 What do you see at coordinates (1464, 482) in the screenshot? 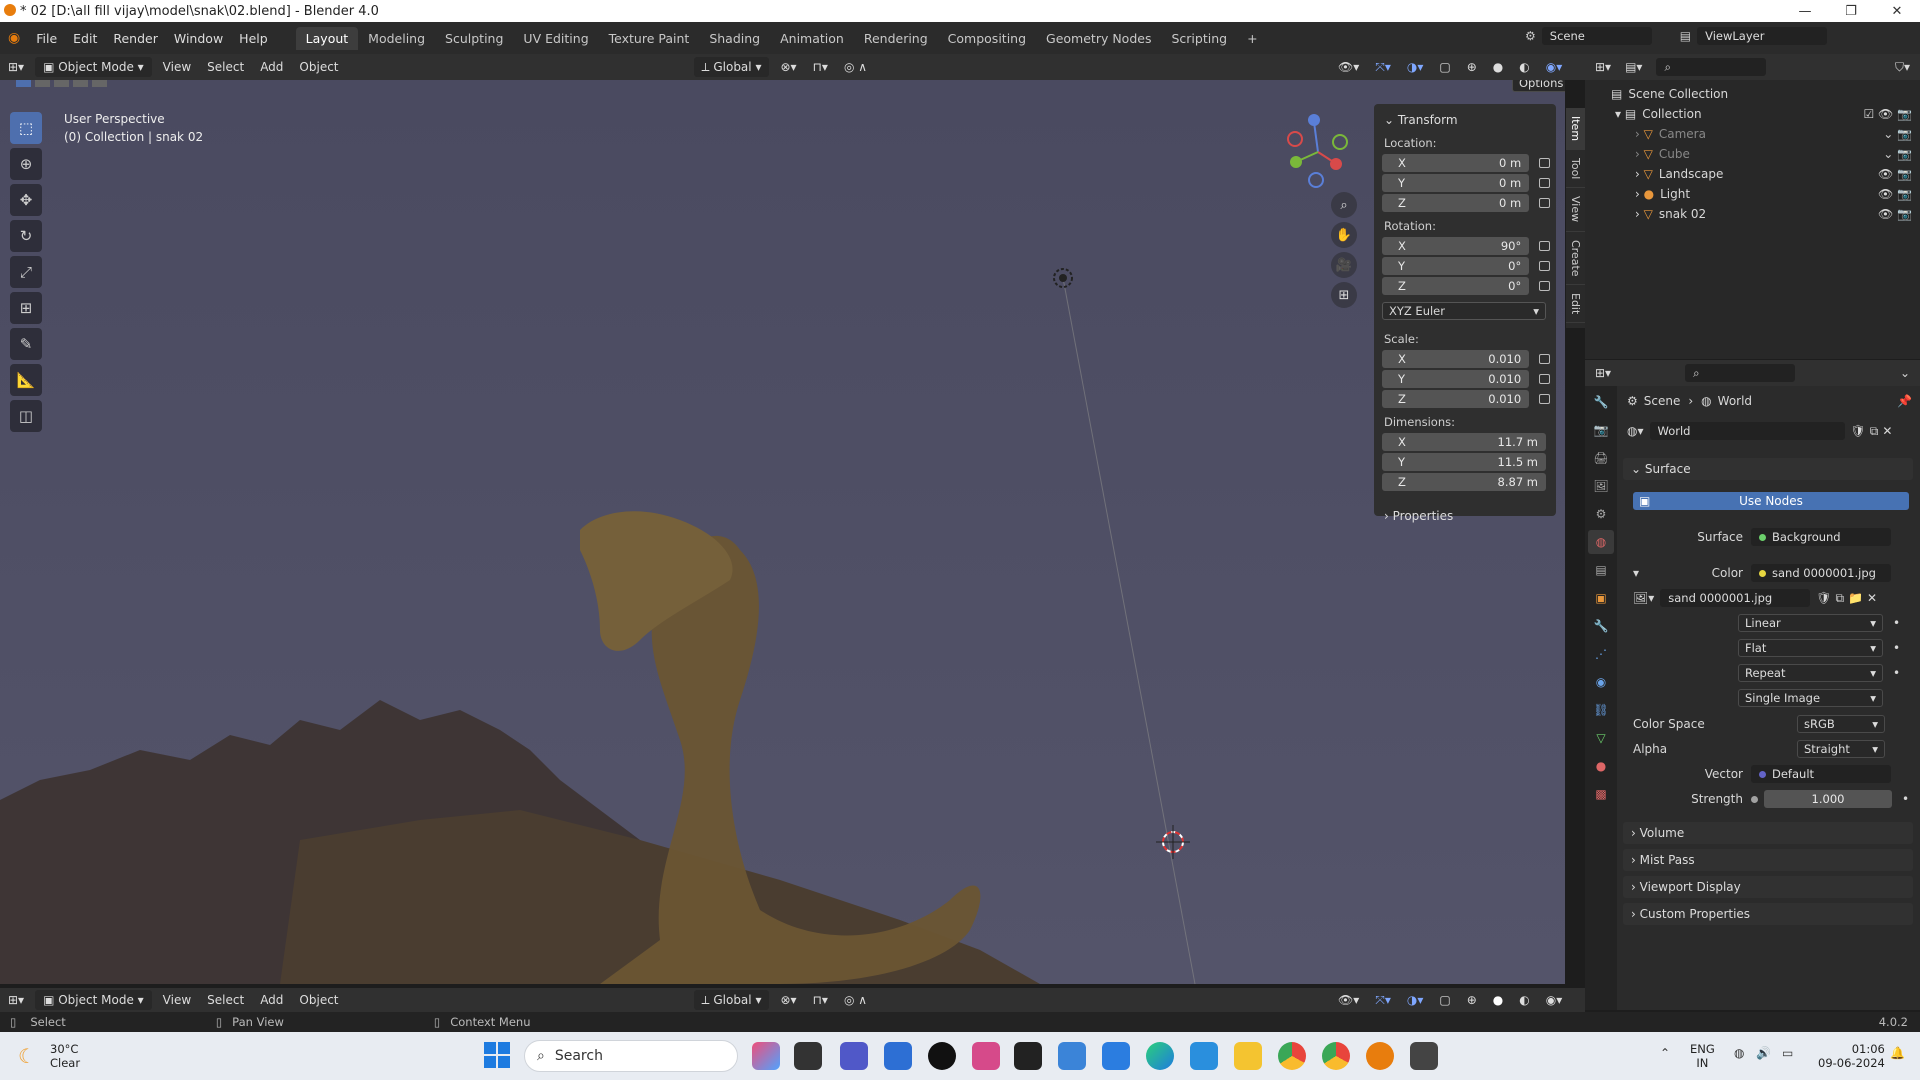
I see `dimensions-z-field: Z 8.87 m` at bounding box center [1464, 482].